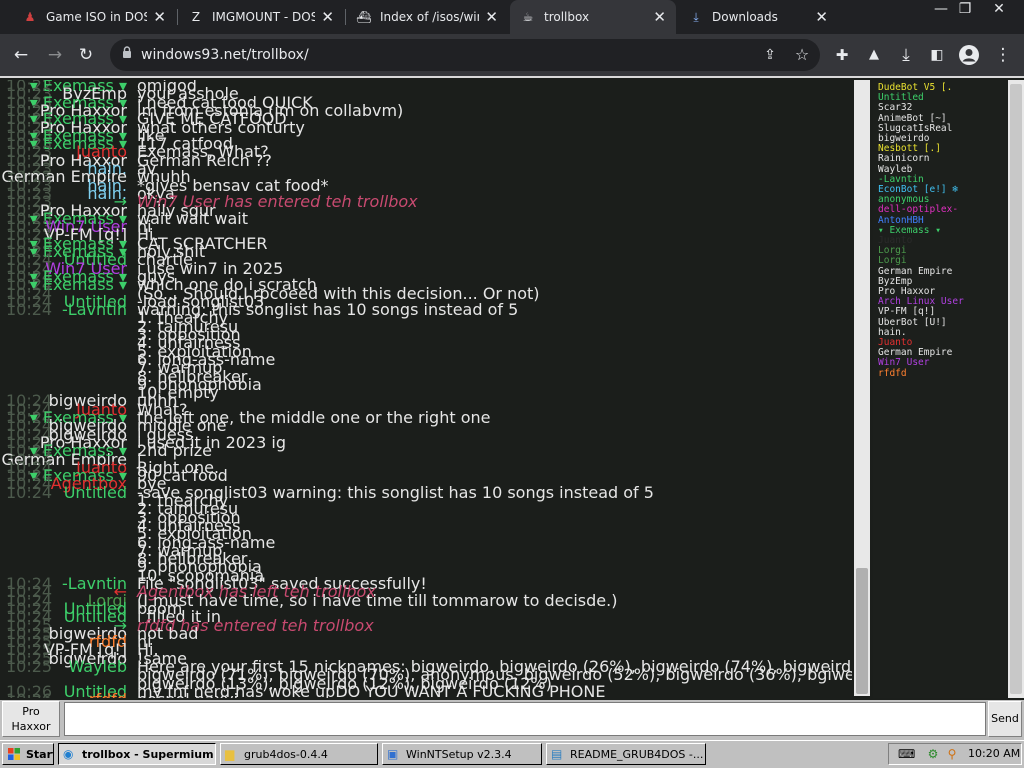  What do you see at coordinates (429, 17) in the screenshot?
I see `tab-title: Index of /isos/windo` at bounding box center [429, 17].